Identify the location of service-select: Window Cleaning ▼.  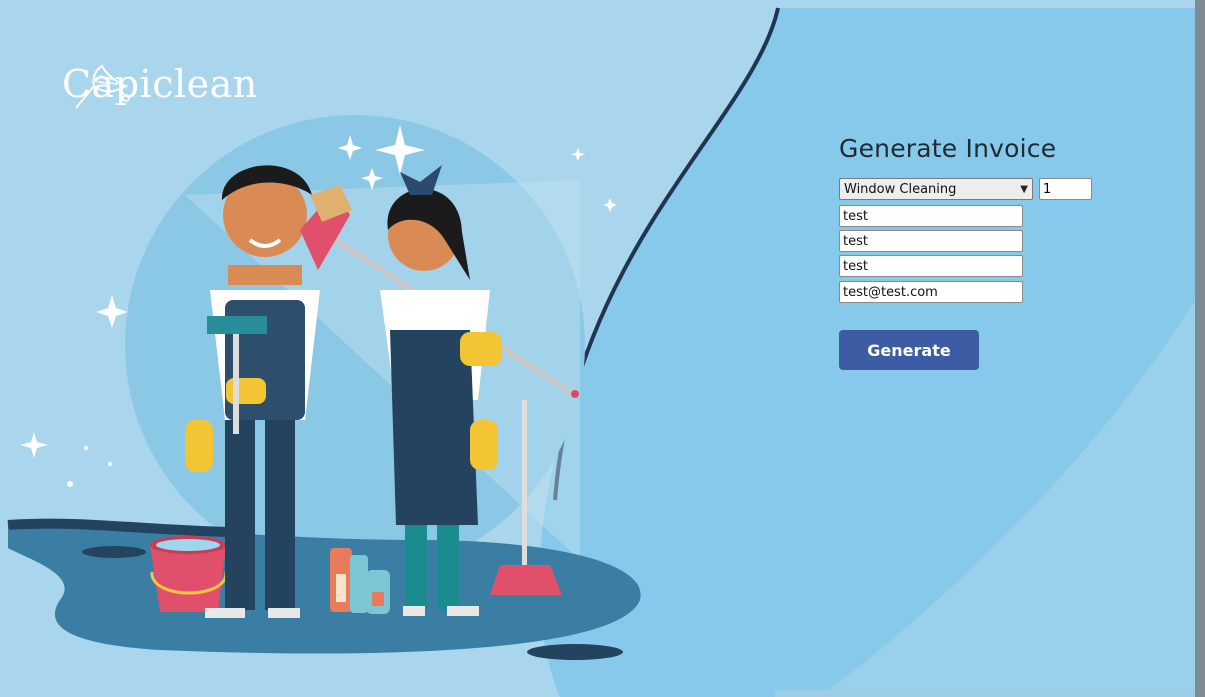
(936, 189).